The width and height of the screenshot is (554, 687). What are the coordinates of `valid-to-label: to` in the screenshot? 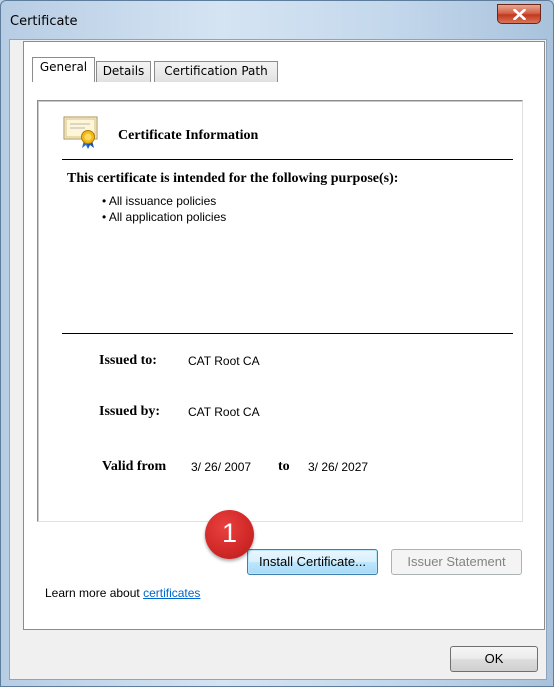 It's located at (284, 466).